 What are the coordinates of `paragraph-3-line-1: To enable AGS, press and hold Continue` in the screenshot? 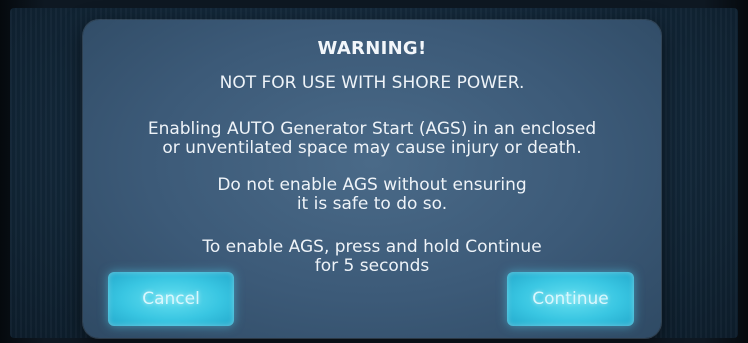 It's located at (372, 247).